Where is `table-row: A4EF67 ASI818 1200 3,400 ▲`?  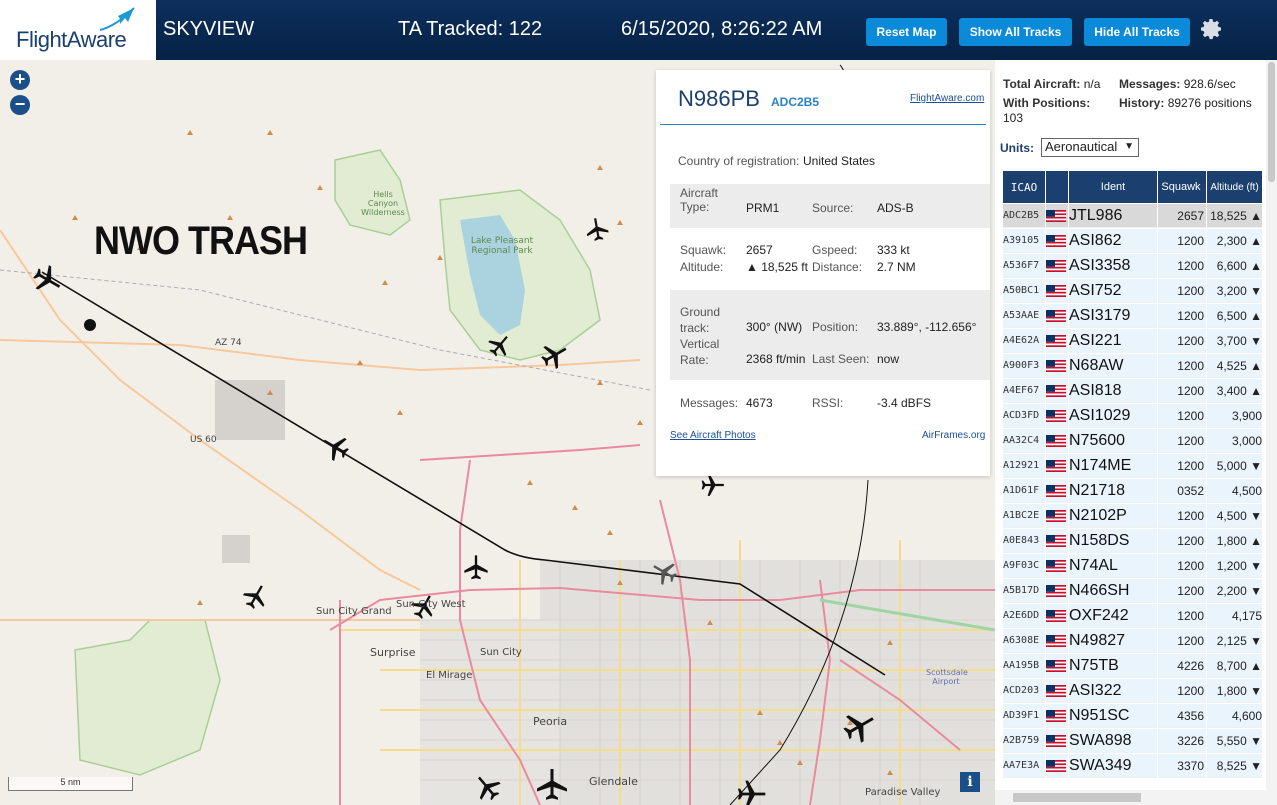
table-row: A4EF67 ASI818 1200 3,400 ▲ is located at coordinates (1132, 391).